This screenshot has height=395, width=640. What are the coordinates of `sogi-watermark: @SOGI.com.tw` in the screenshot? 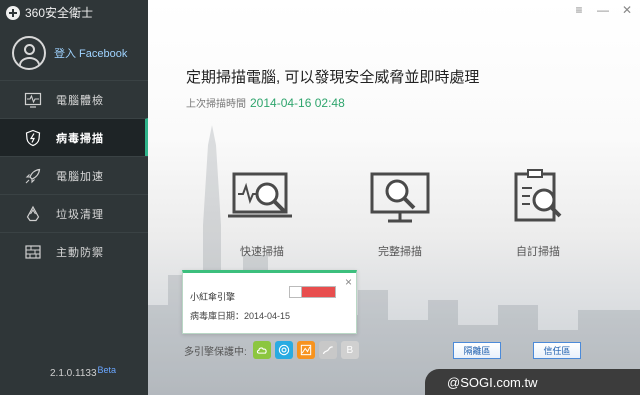 It's located at (532, 382).